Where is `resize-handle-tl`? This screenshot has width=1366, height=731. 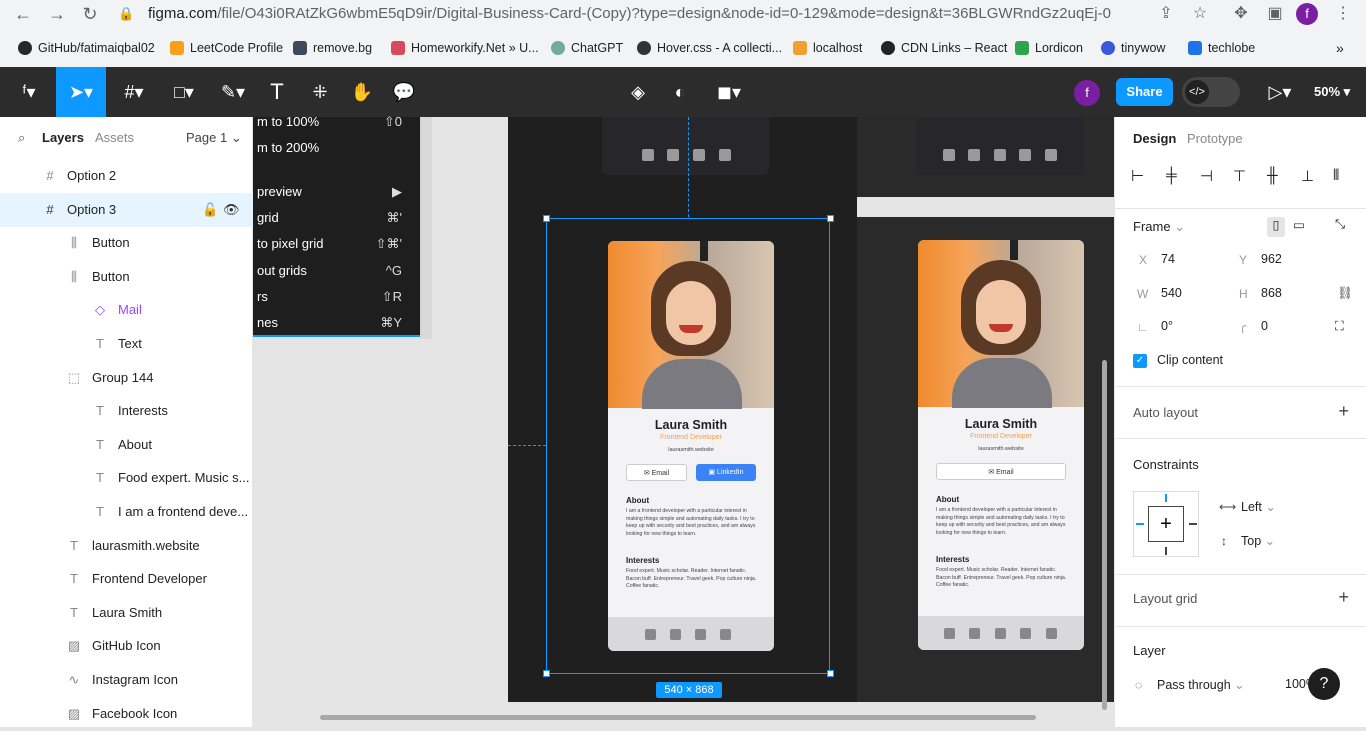 resize-handle-tl is located at coordinates (546, 218).